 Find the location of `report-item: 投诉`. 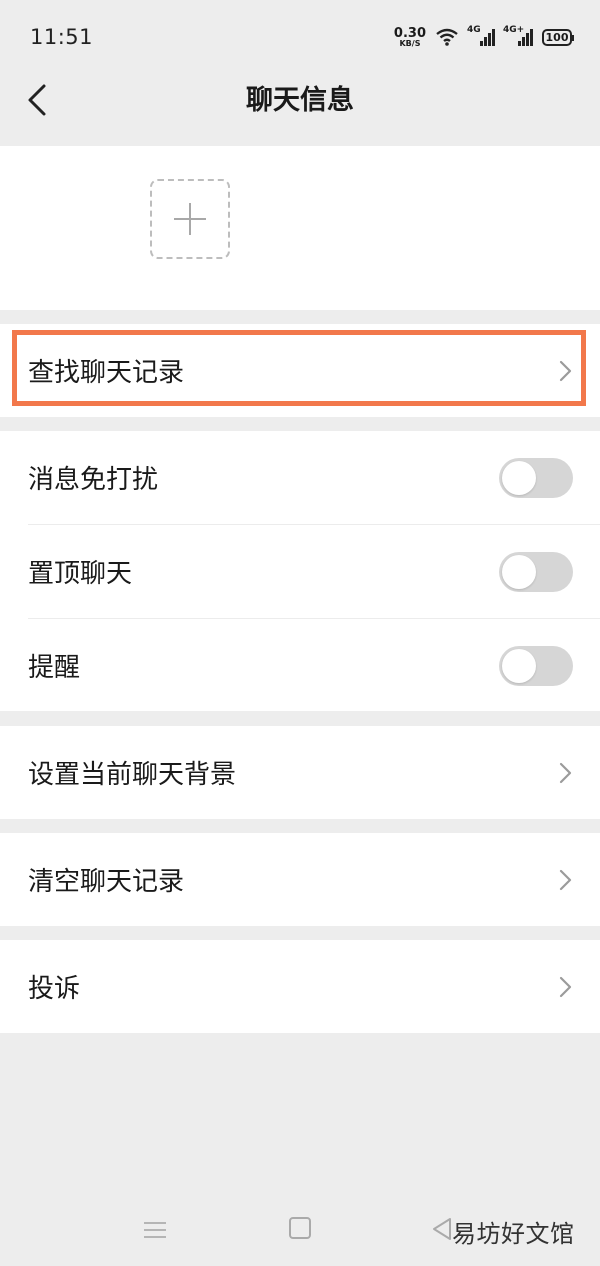

report-item: 投诉 is located at coordinates (300, 986).